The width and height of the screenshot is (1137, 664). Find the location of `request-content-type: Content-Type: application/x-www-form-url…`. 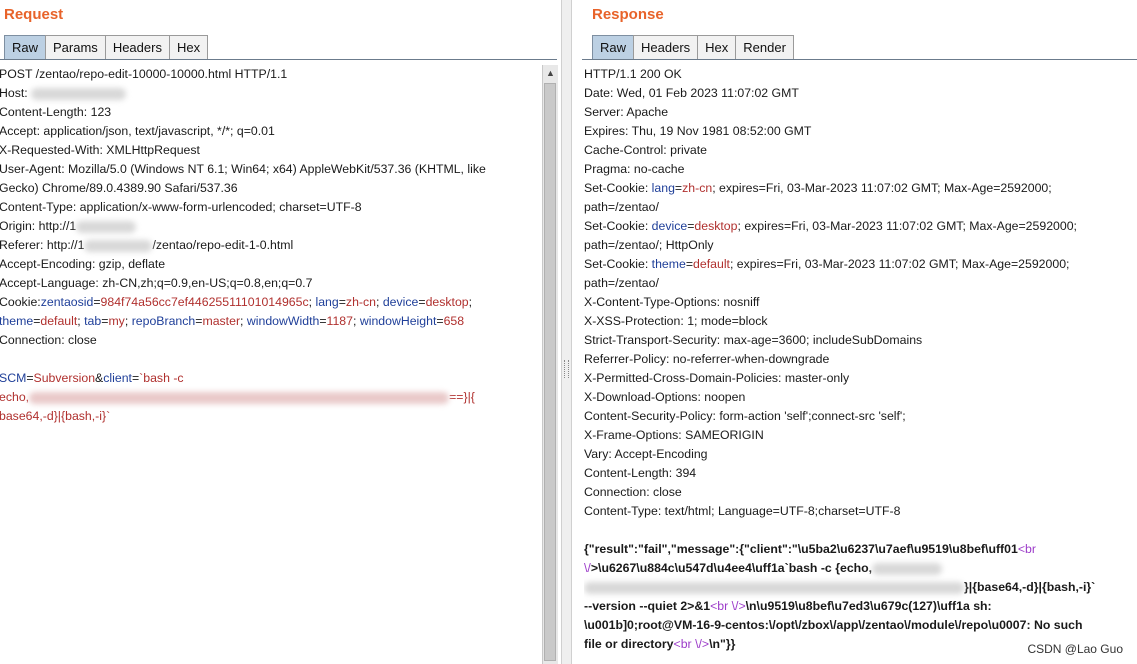

request-content-type: Content-Type: application/x-www-form-url… is located at coordinates (181, 207).